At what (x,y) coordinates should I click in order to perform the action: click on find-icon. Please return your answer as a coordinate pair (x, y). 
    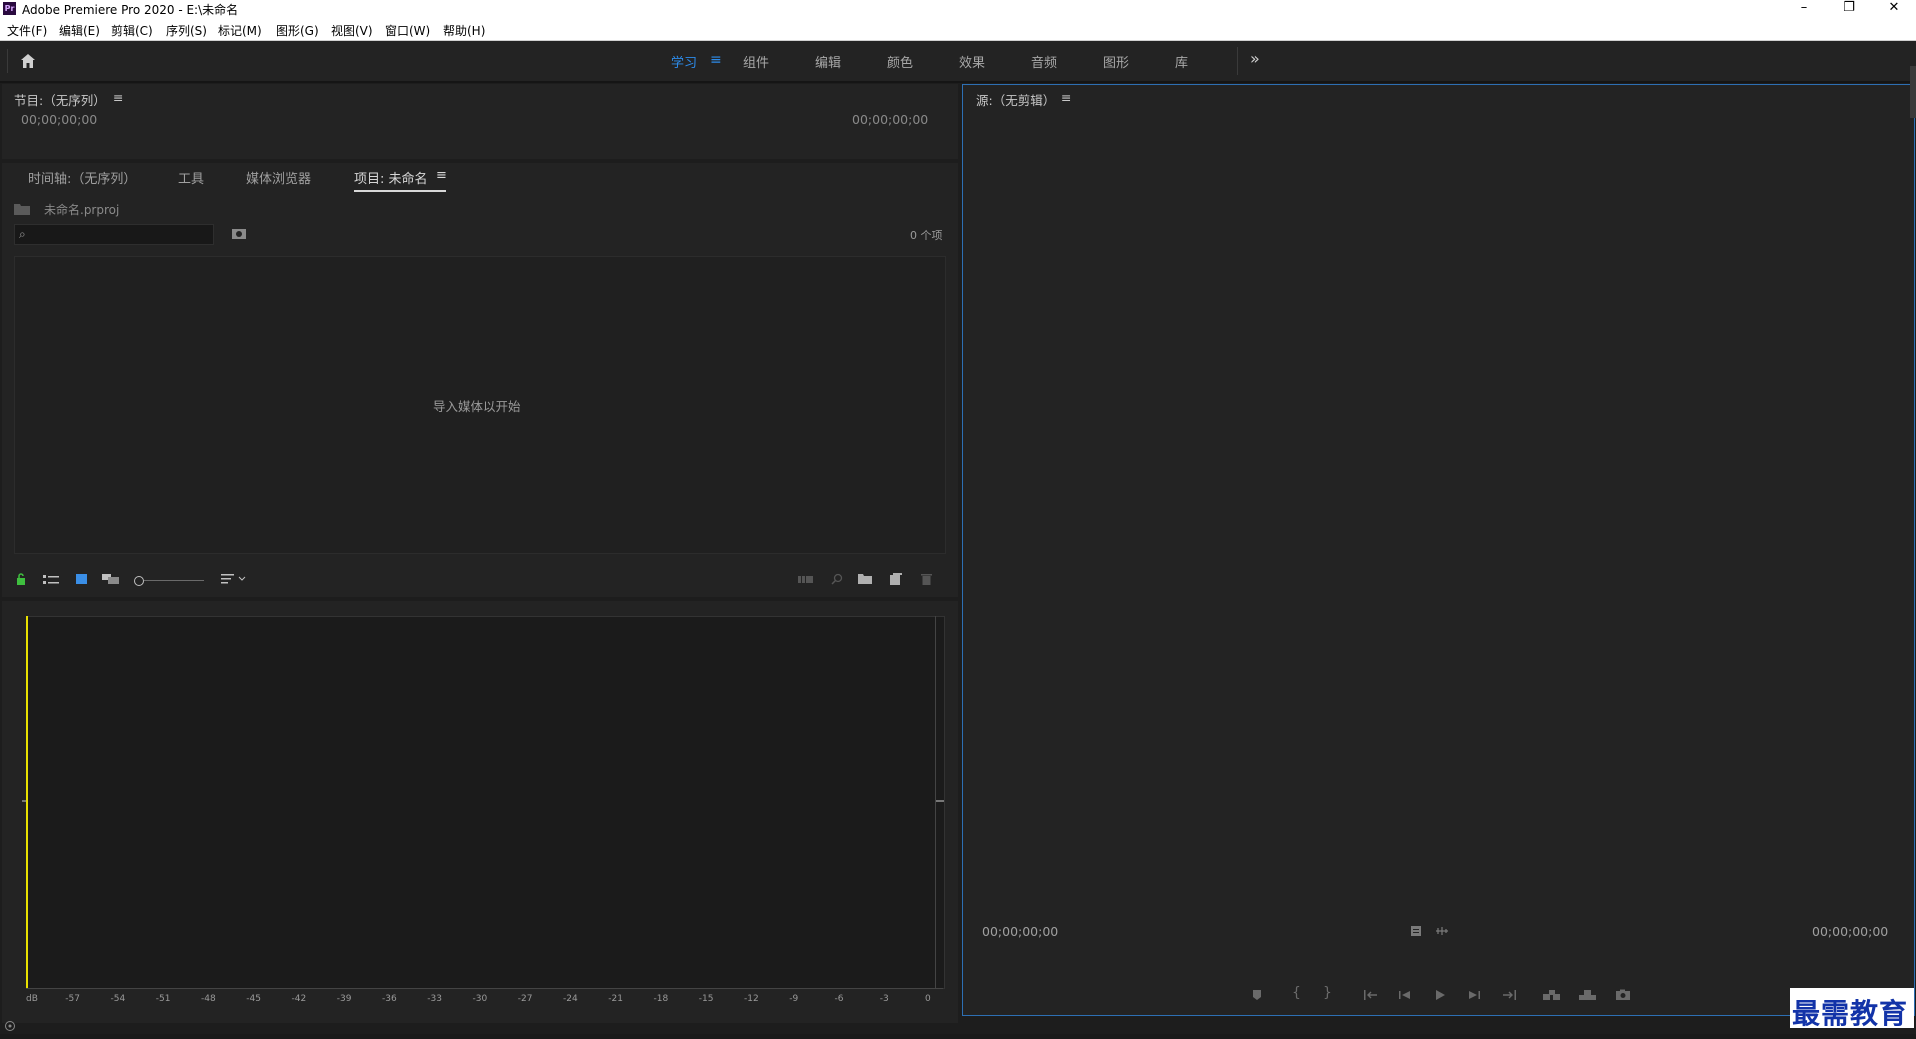
    Looking at the image, I should click on (837, 579).